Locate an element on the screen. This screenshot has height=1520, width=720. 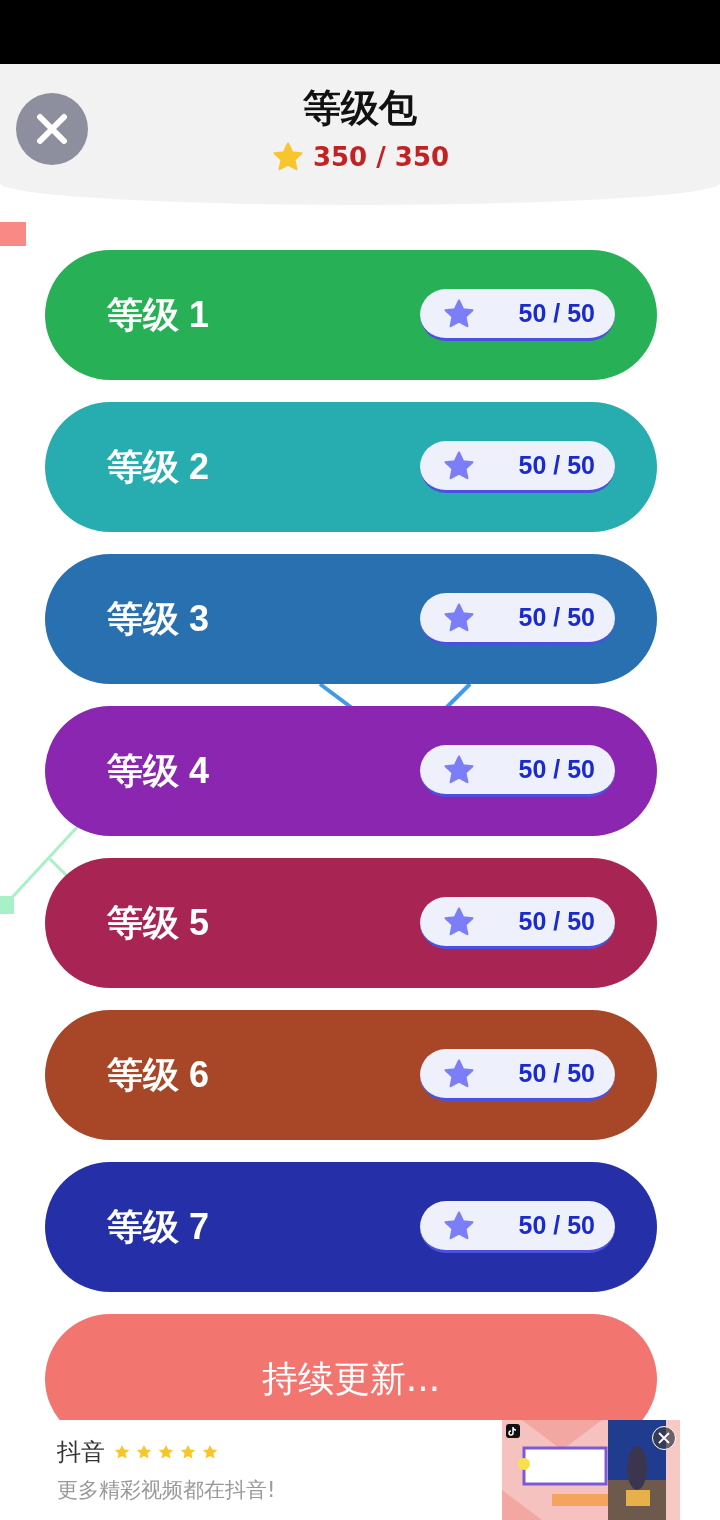
level-button: 等级 5 50 / 50 is located at coordinates (351, 923).